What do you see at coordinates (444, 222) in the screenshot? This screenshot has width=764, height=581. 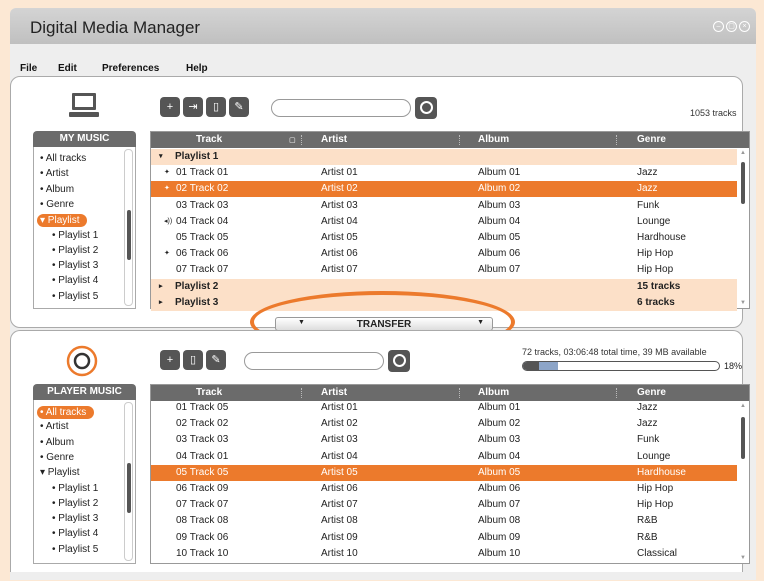 I see `table-row: ◂)) 04 Track 04 Artist 04 Album 04 Lounge` at bounding box center [444, 222].